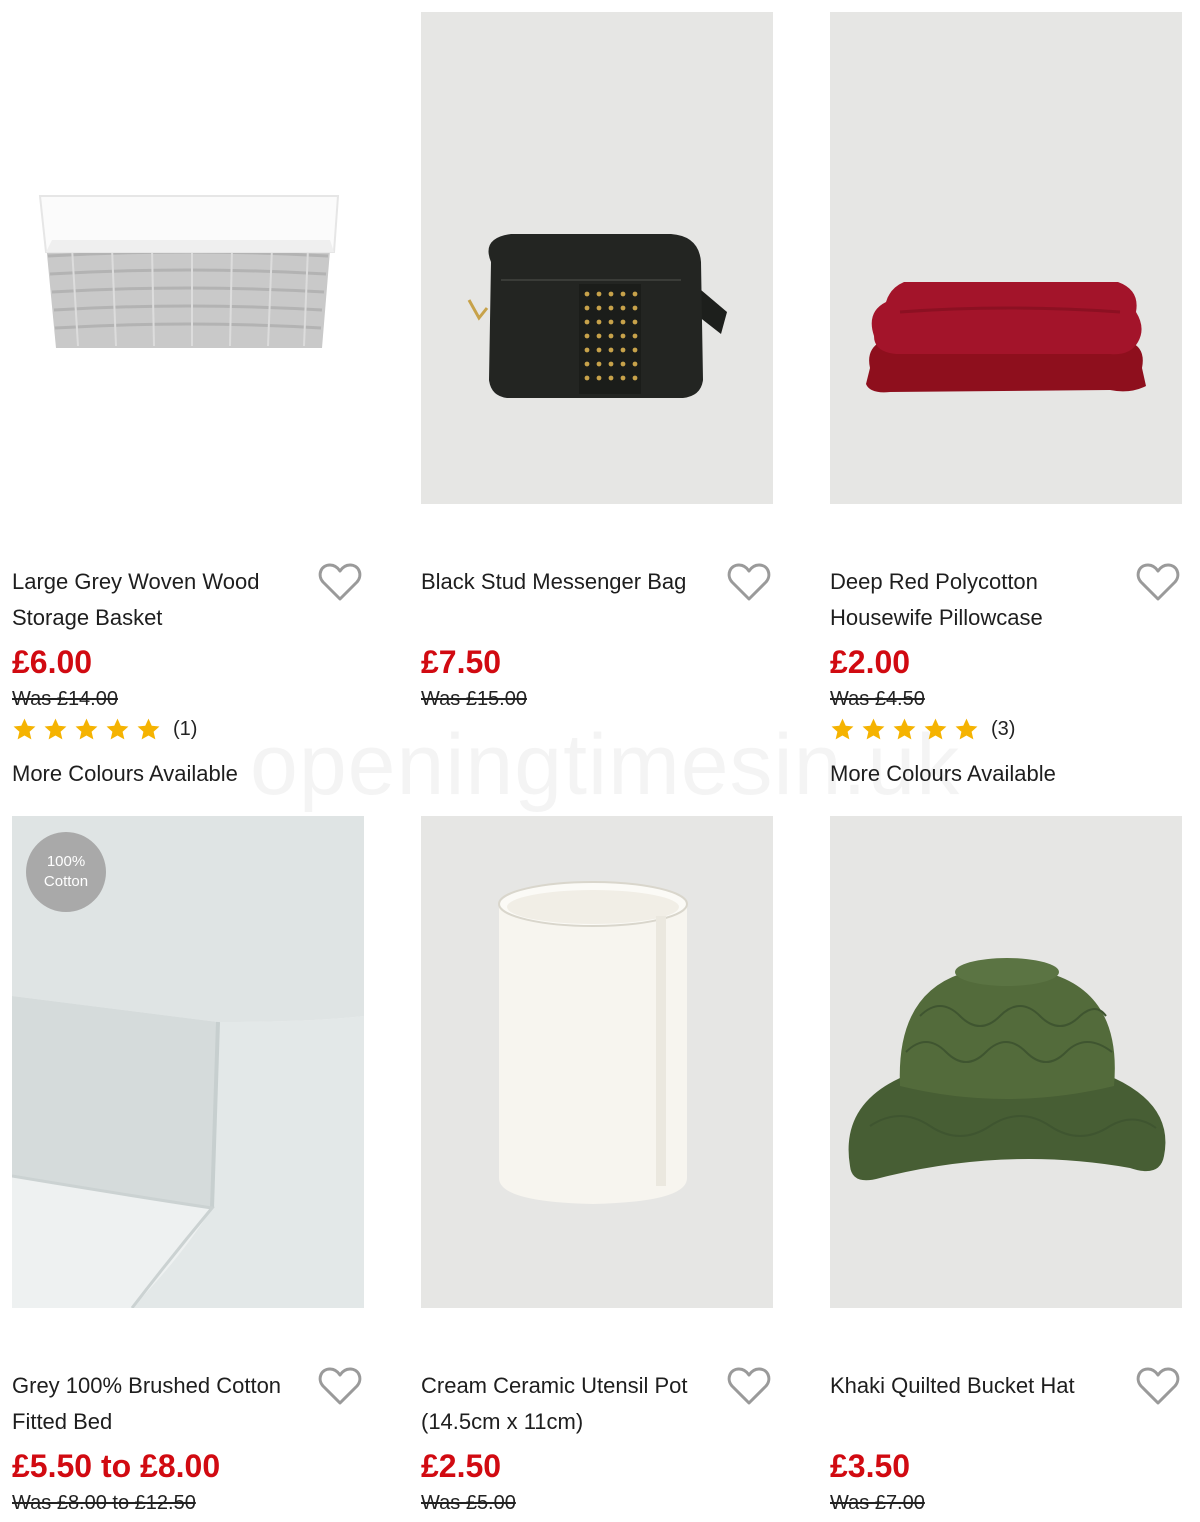 The height and width of the screenshot is (1522, 1200). I want to click on product-price: £6.00, so click(52, 662).